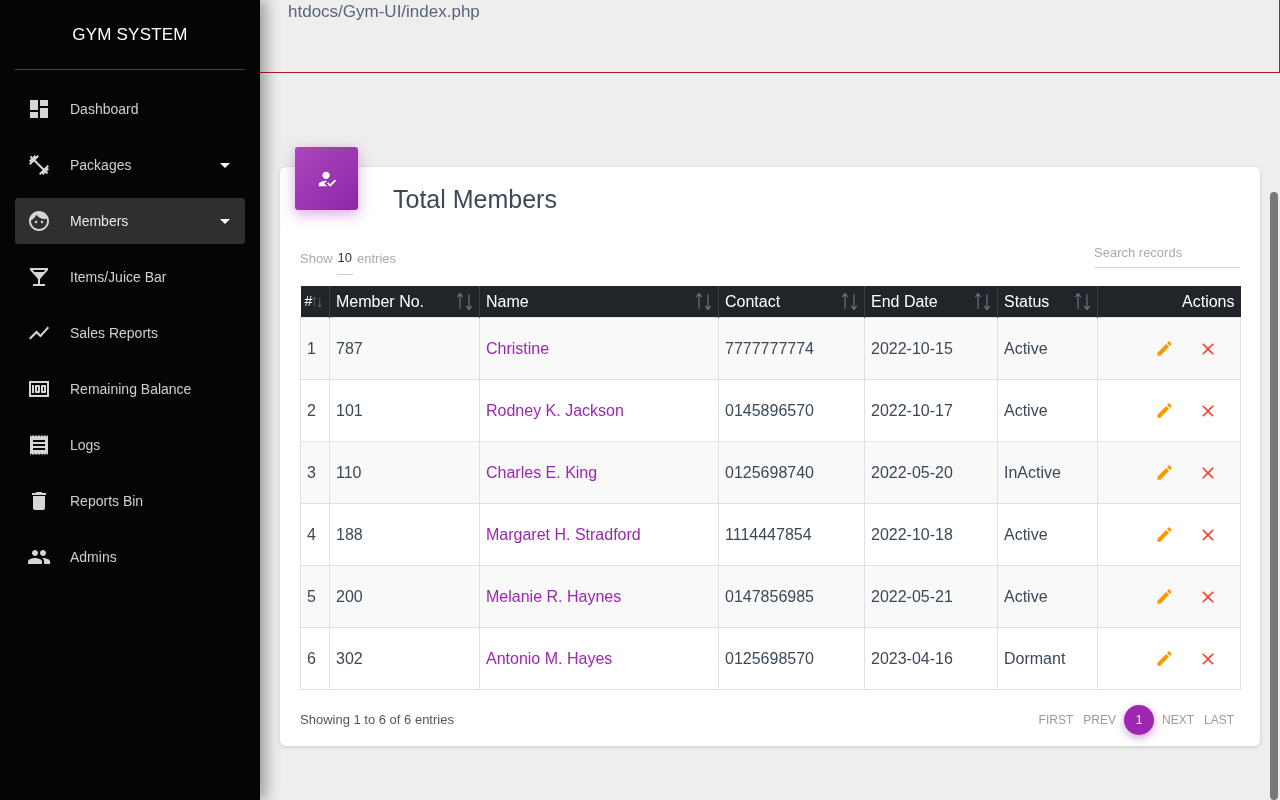 The height and width of the screenshot is (800, 1280). I want to click on column-header: Member No., so click(404, 302).